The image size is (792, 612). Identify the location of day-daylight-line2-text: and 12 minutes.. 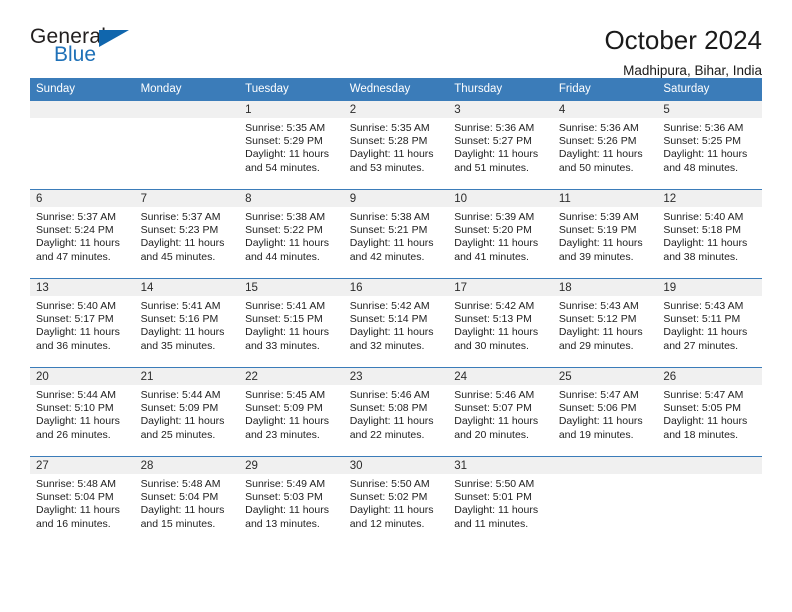
(387, 523).